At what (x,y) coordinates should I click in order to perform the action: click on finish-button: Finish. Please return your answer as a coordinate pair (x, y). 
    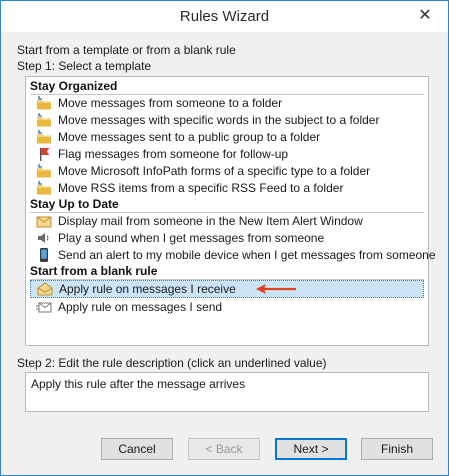
    Looking at the image, I should click on (397, 449).